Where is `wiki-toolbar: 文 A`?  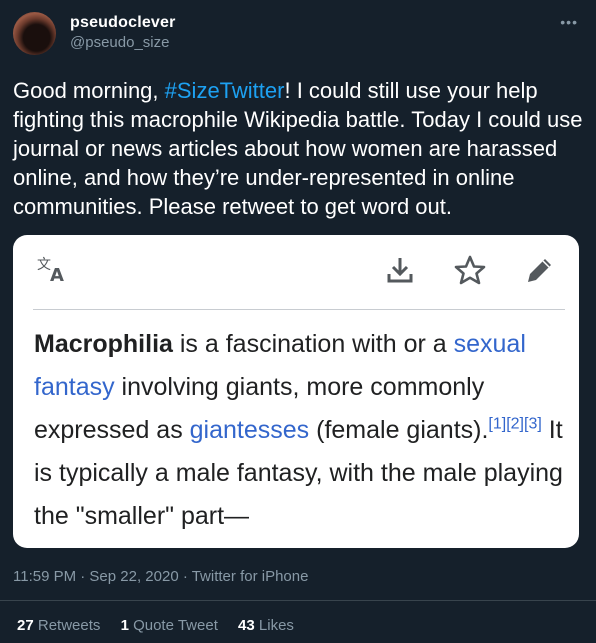
wiki-toolbar: 文 A is located at coordinates (299, 270).